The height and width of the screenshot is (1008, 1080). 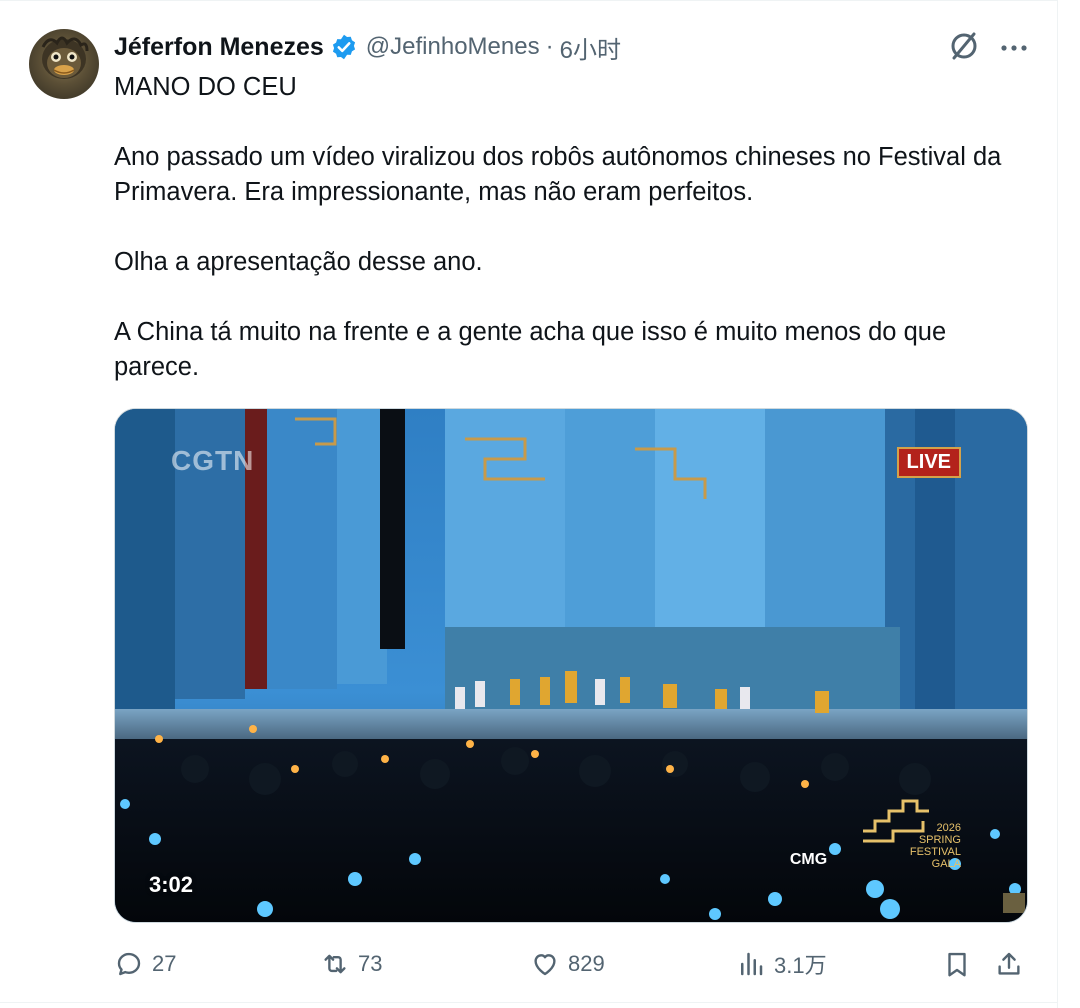 What do you see at coordinates (948, 828) in the screenshot?
I see `gala-text: 2026` at bounding box center [948, 828].